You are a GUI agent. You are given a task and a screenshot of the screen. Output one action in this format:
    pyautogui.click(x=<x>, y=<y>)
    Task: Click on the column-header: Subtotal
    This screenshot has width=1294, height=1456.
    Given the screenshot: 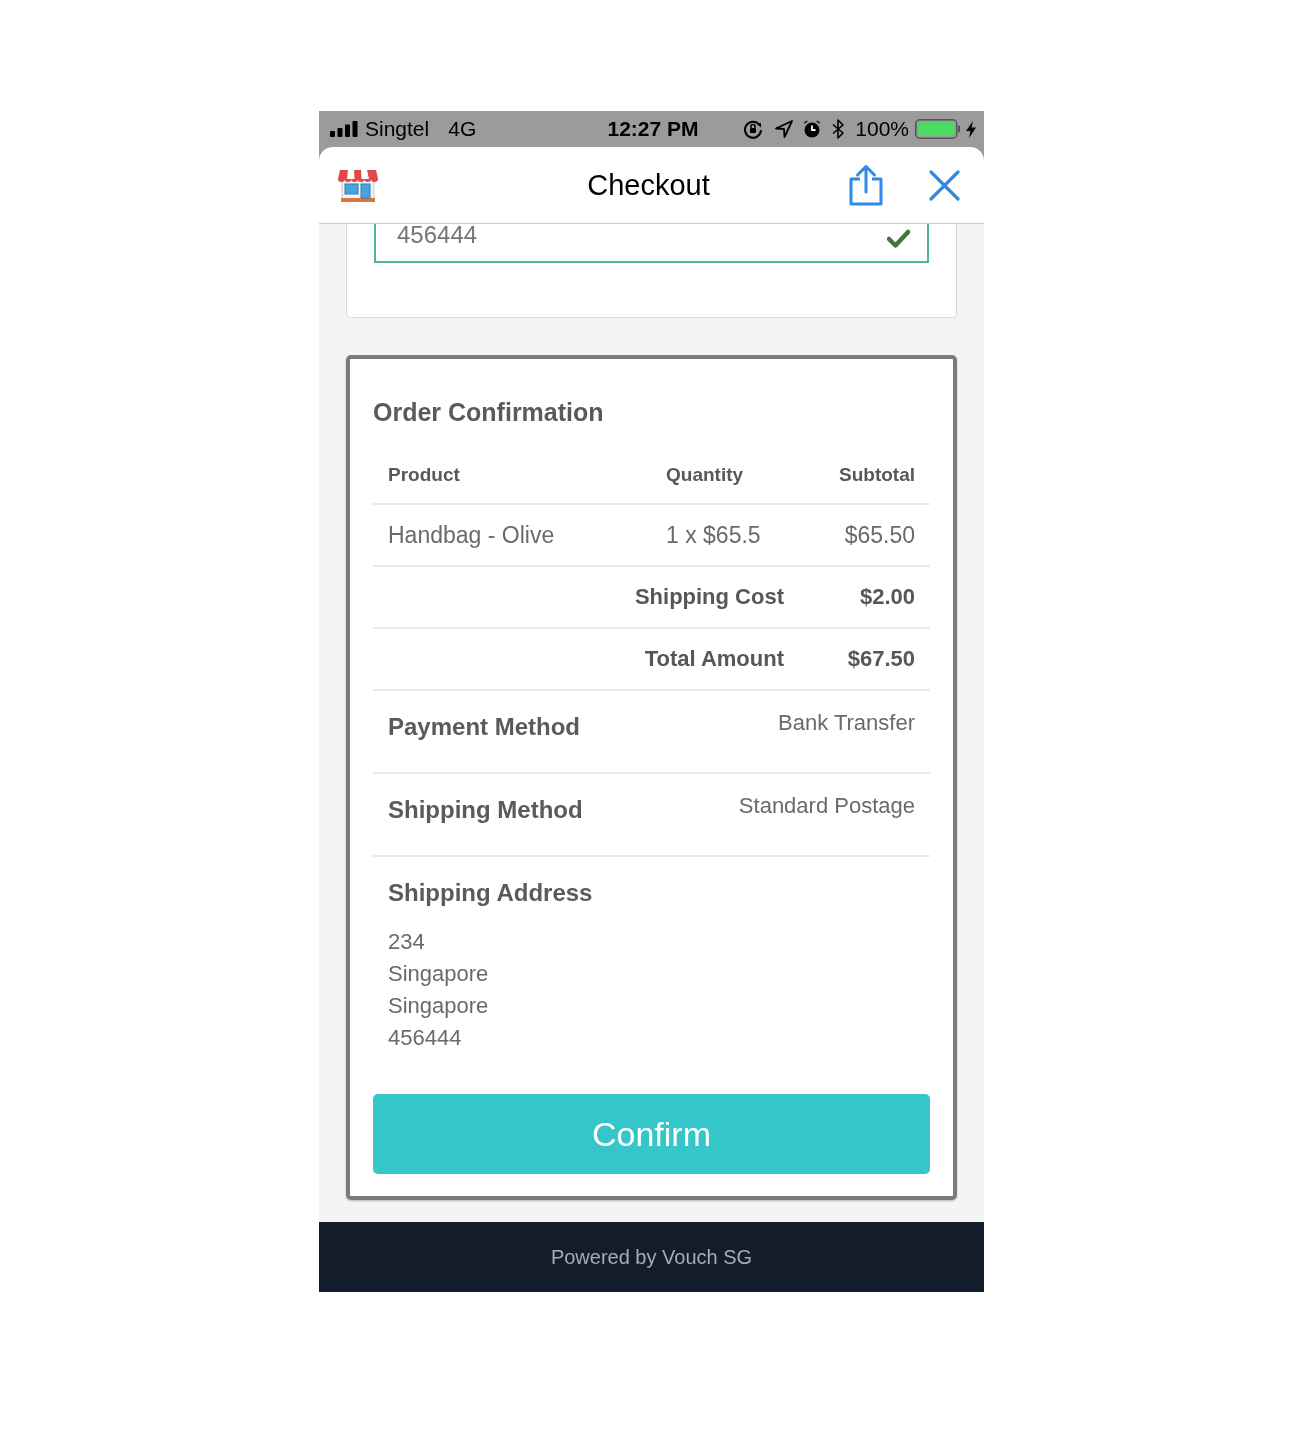 What is the action you would take?
    pyautogui.click(x=877, y=475)
    